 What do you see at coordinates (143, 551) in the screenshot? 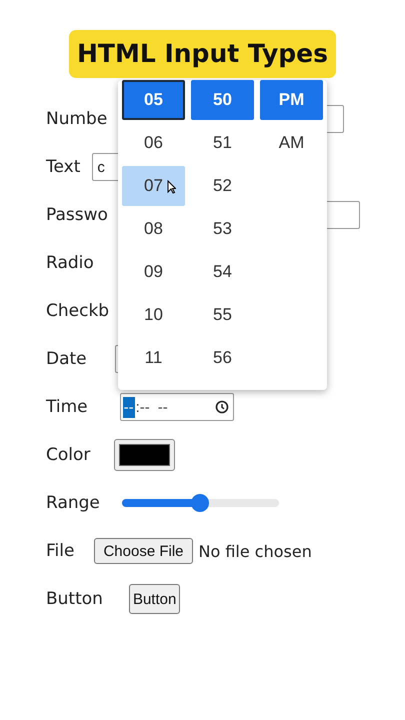
I see `choose-file-button: Choose File` at bounding box center [143, 551].